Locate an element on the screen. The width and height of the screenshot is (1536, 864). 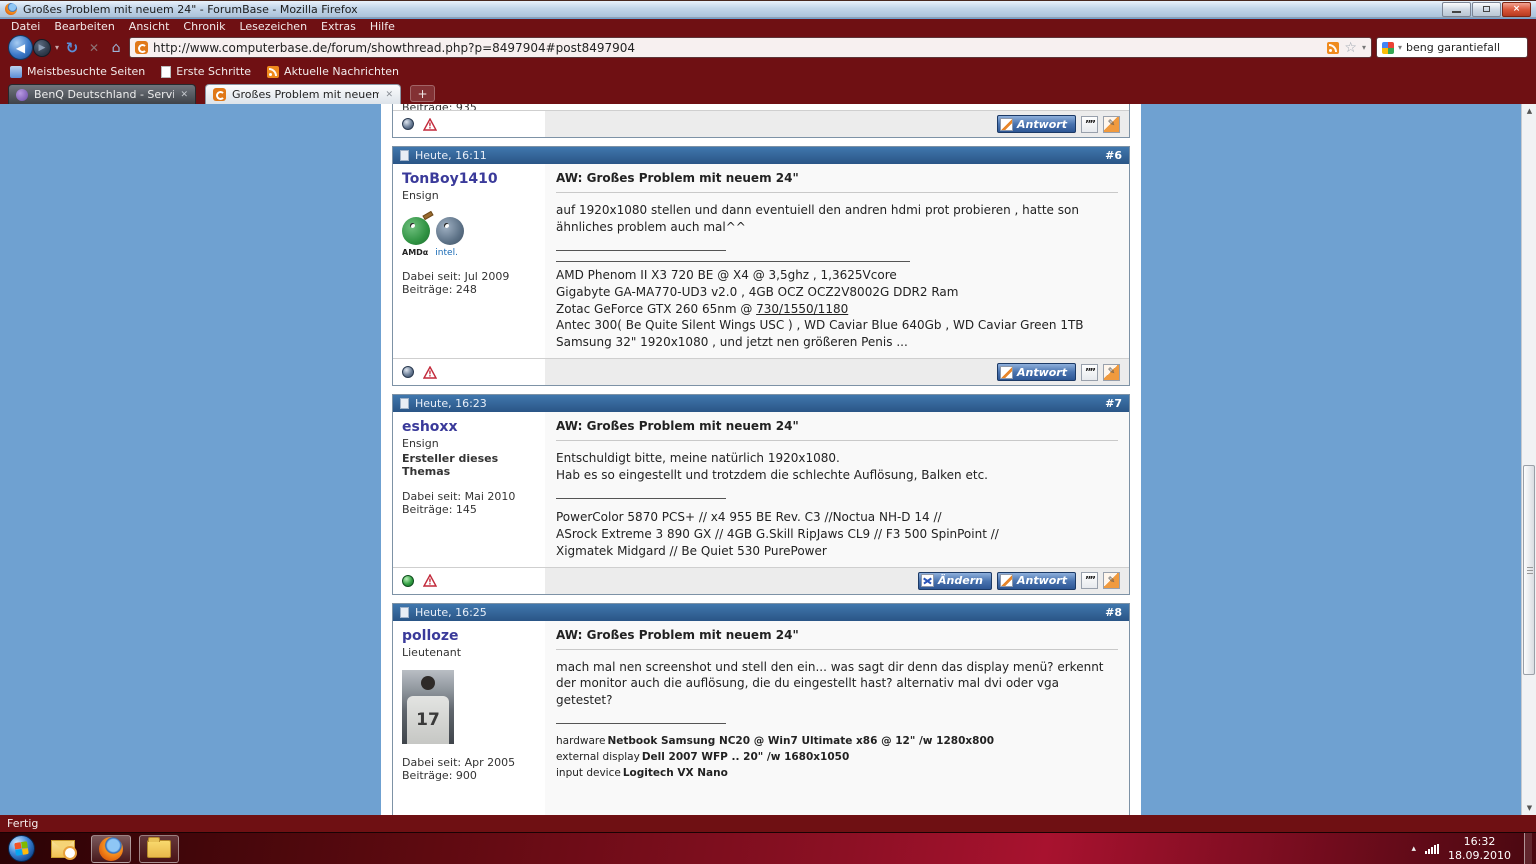
url-input is located at coordinates (738, 47).